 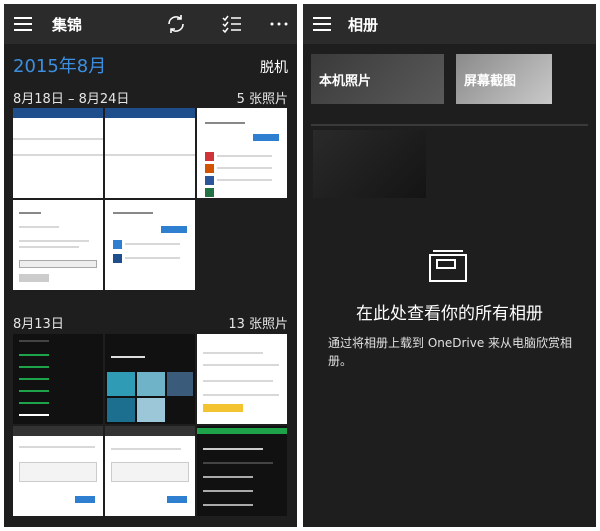 I want to click on album-icon, so click(x=448, y=266).